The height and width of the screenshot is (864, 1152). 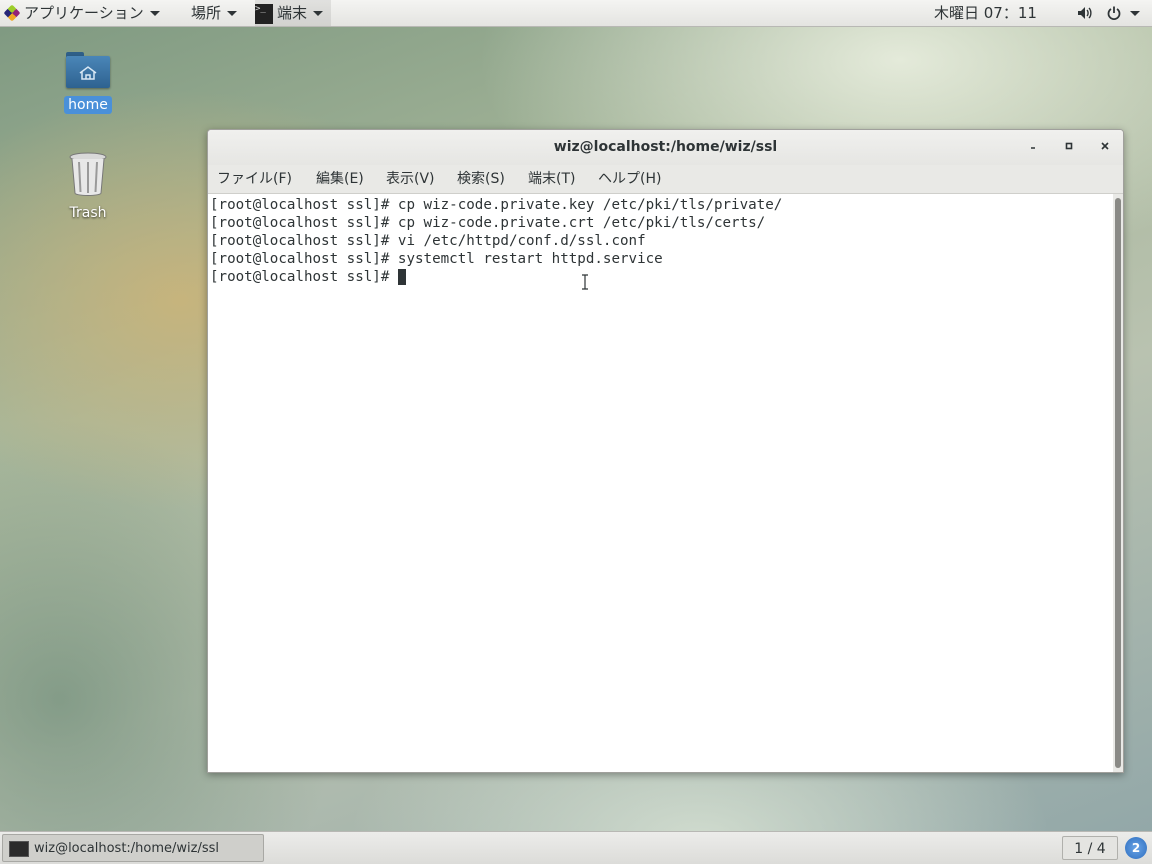 I want to click on desktop-trash: Trash, so click(x=88, y=187).